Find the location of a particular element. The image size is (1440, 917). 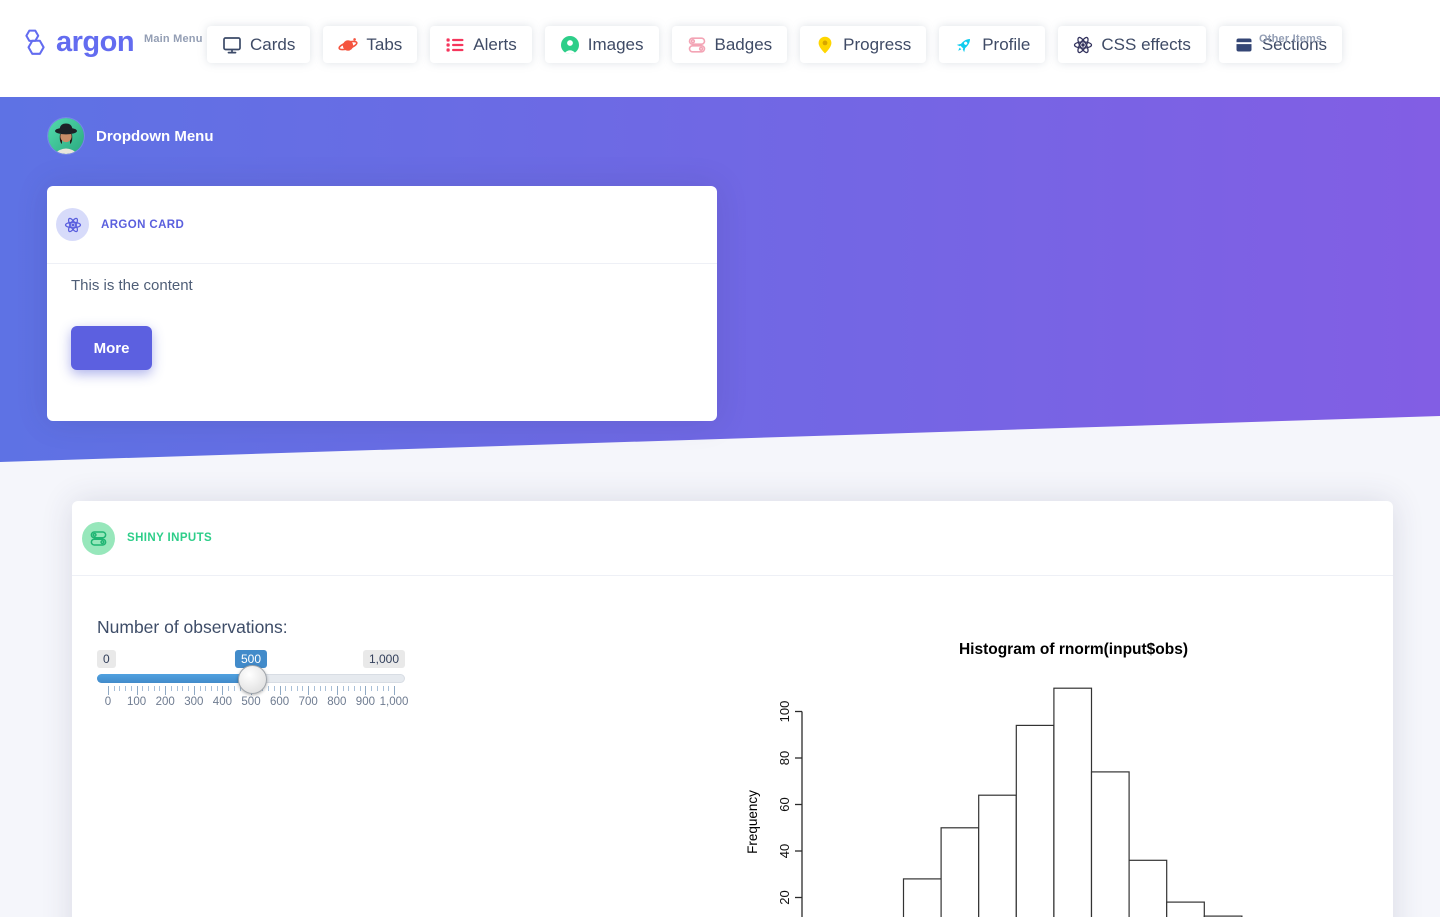

slider-grid-label: 200 is located at coordinates (165, 702).